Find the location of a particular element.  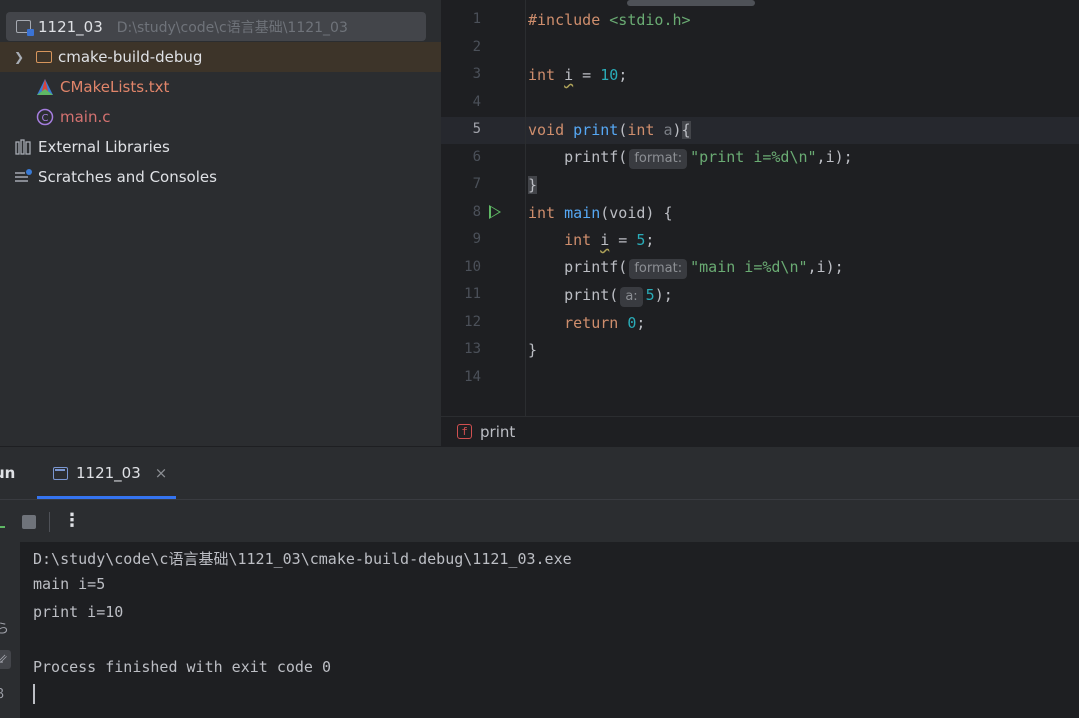

code-line-13: } is located at coordinates (532, 350).